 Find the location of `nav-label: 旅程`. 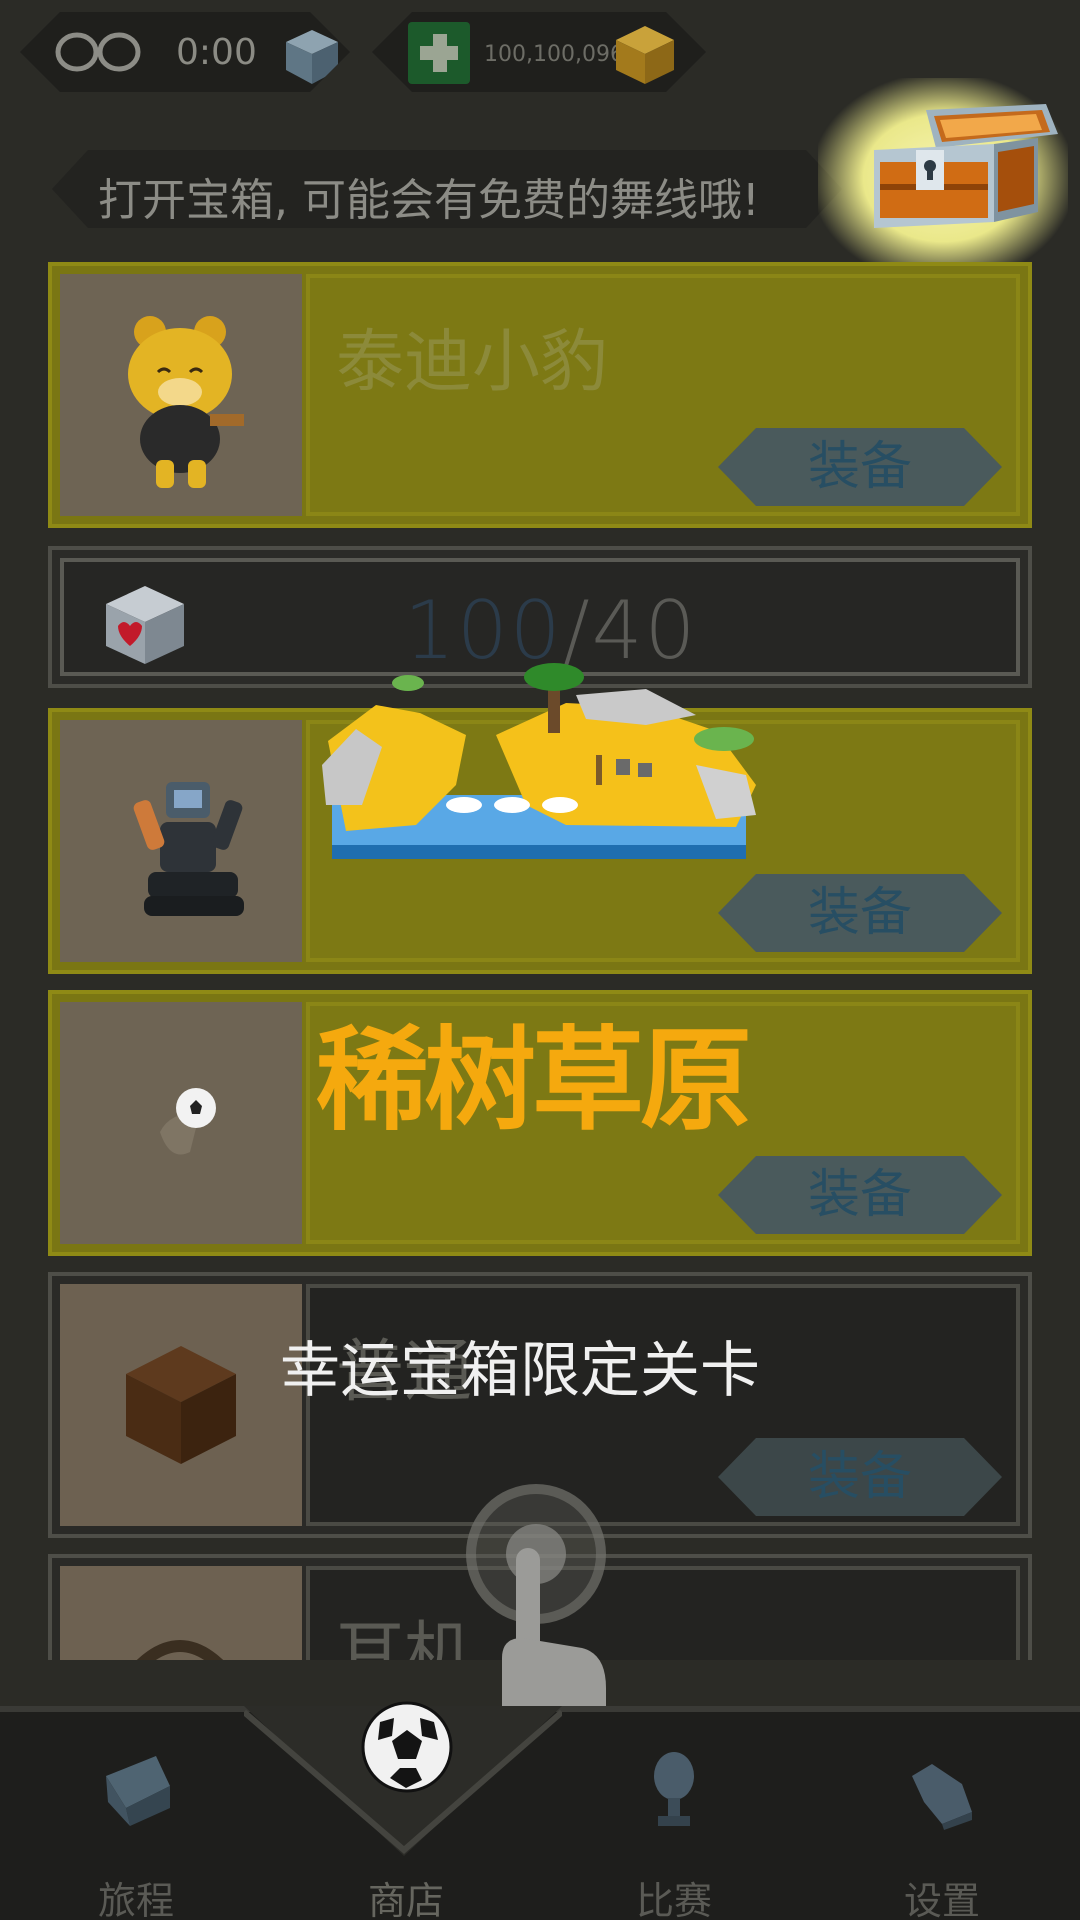

nav-label: 旅程 is located at coordinates (135, 1899).